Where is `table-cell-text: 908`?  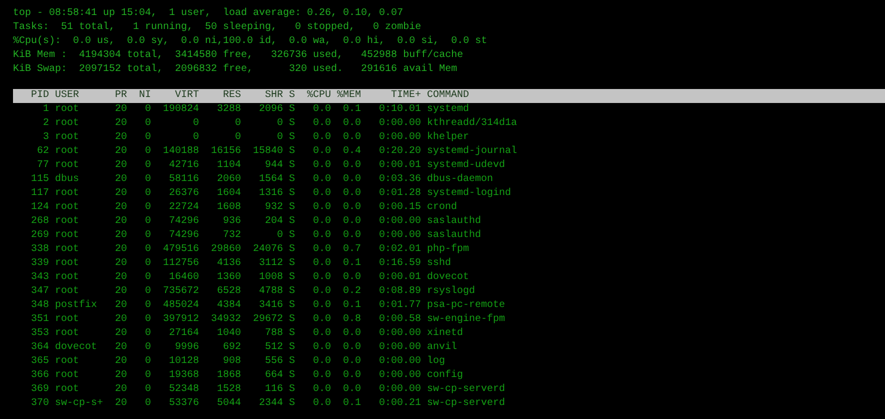 table-cell-text: 908 is located at coordinates (231, 362).